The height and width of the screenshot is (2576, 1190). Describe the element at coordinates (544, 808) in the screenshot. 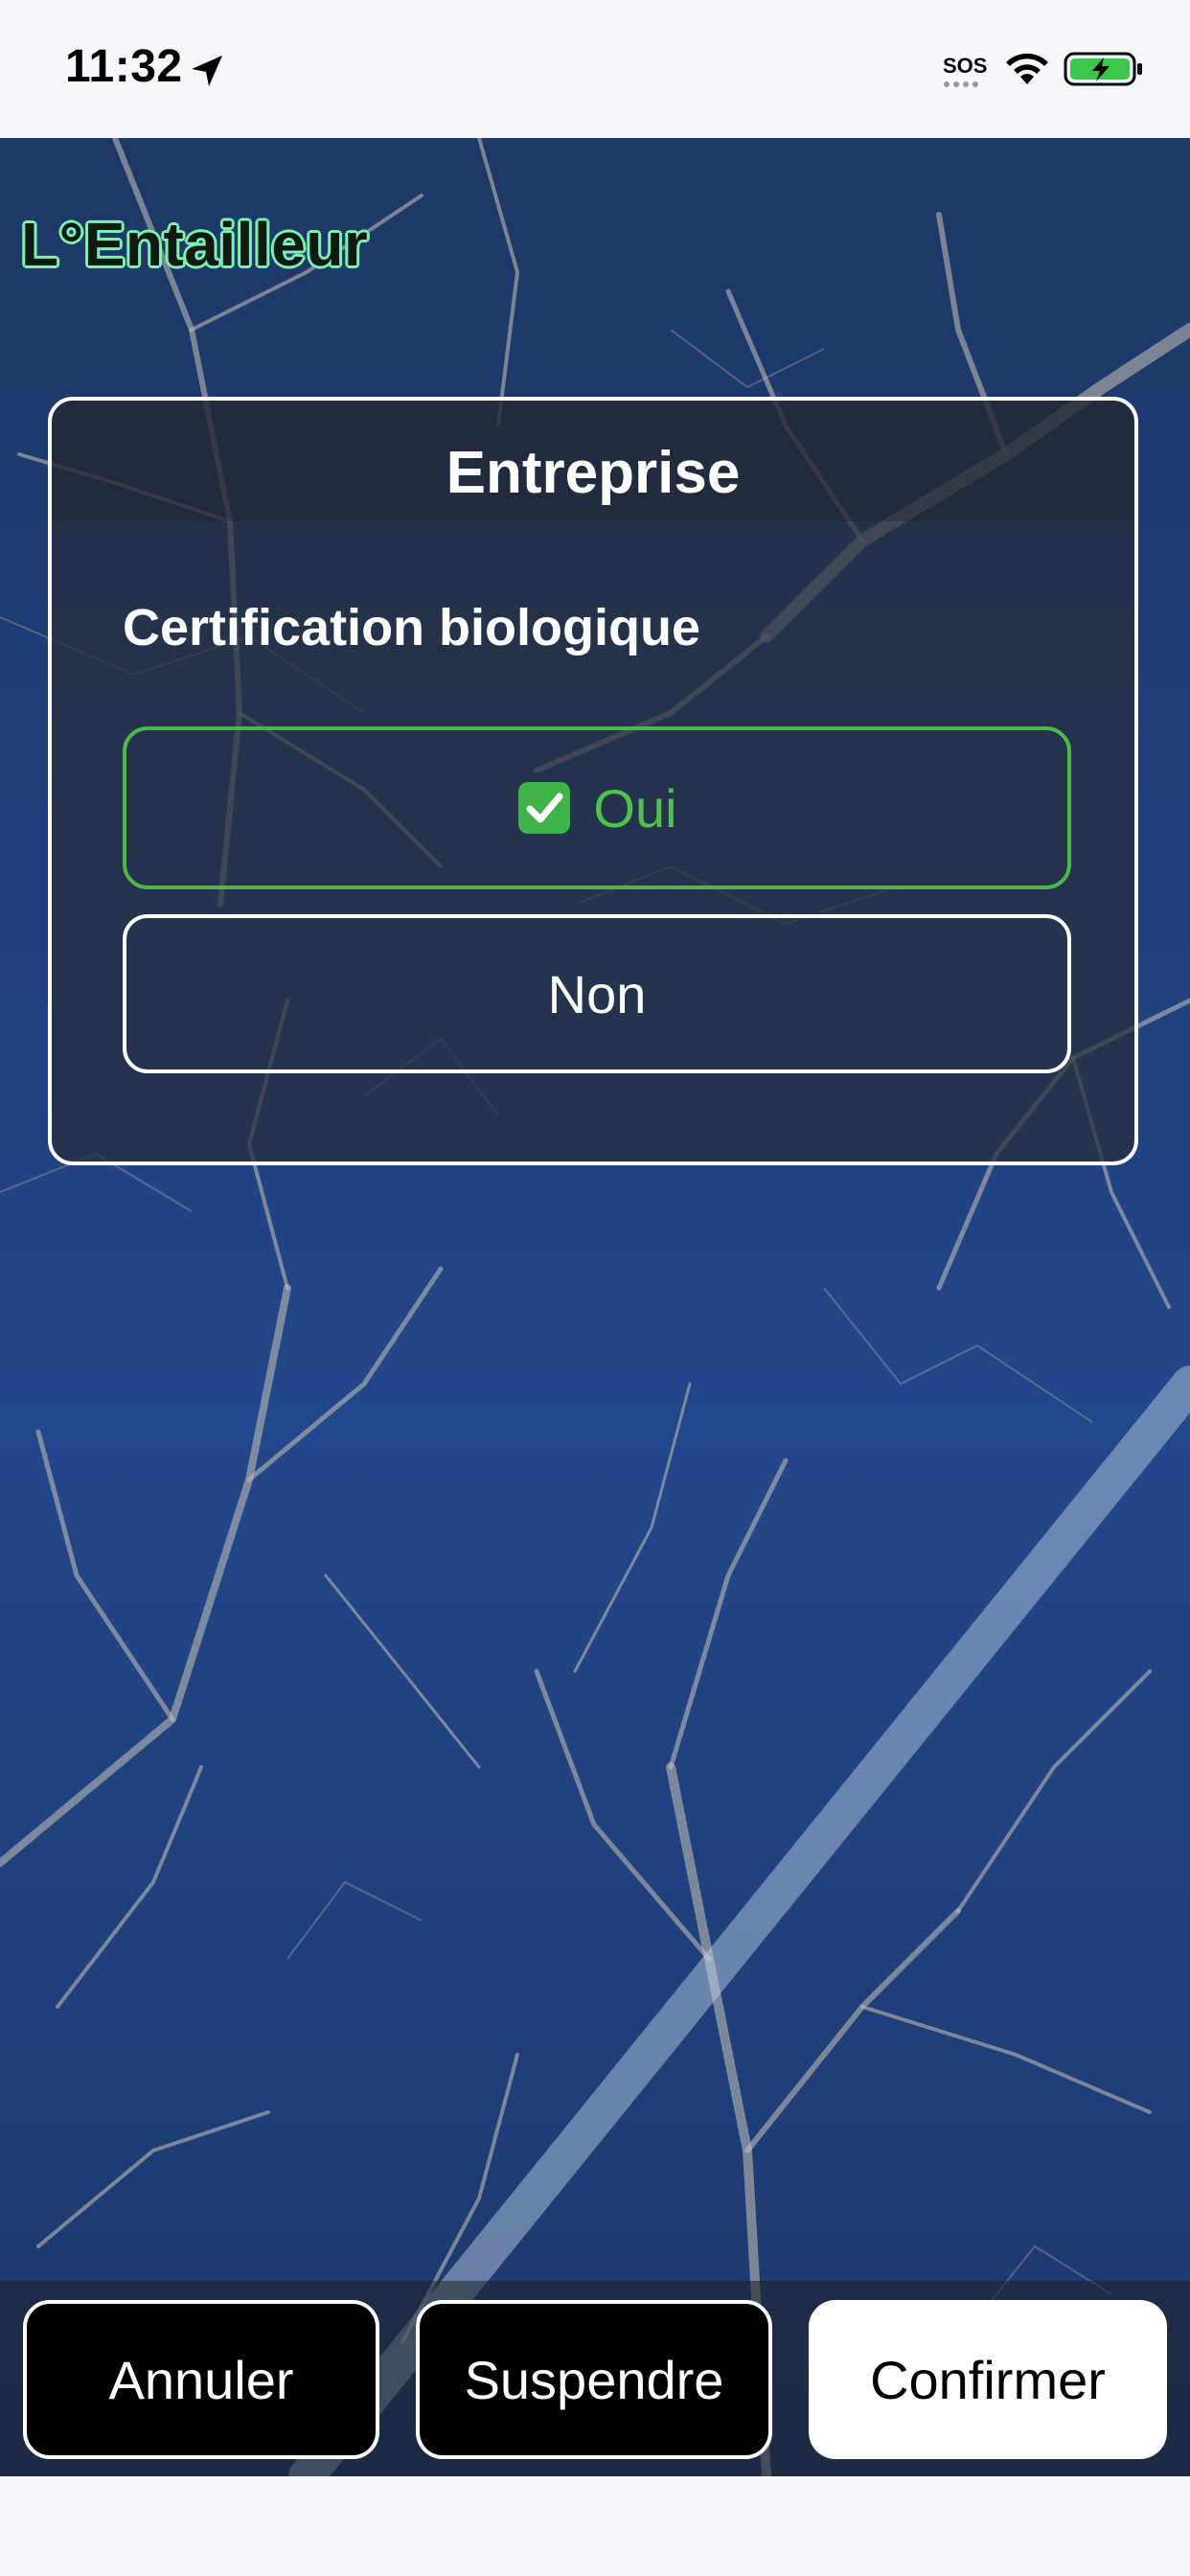

I see `checkmark-box-icon` at that location.